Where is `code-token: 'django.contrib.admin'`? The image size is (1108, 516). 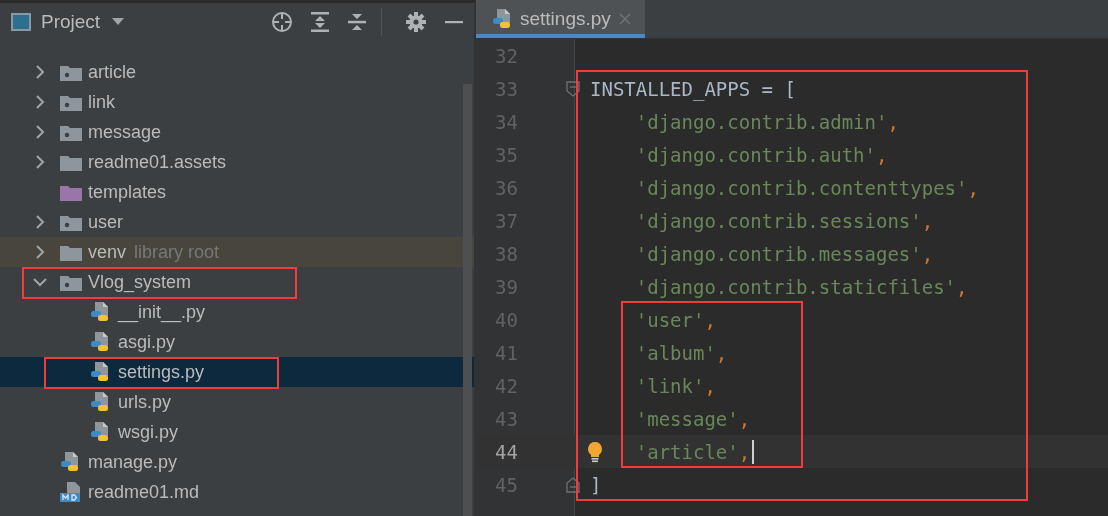
code-token: 'django.contrib.admin' is located at coordinates (761, 121).